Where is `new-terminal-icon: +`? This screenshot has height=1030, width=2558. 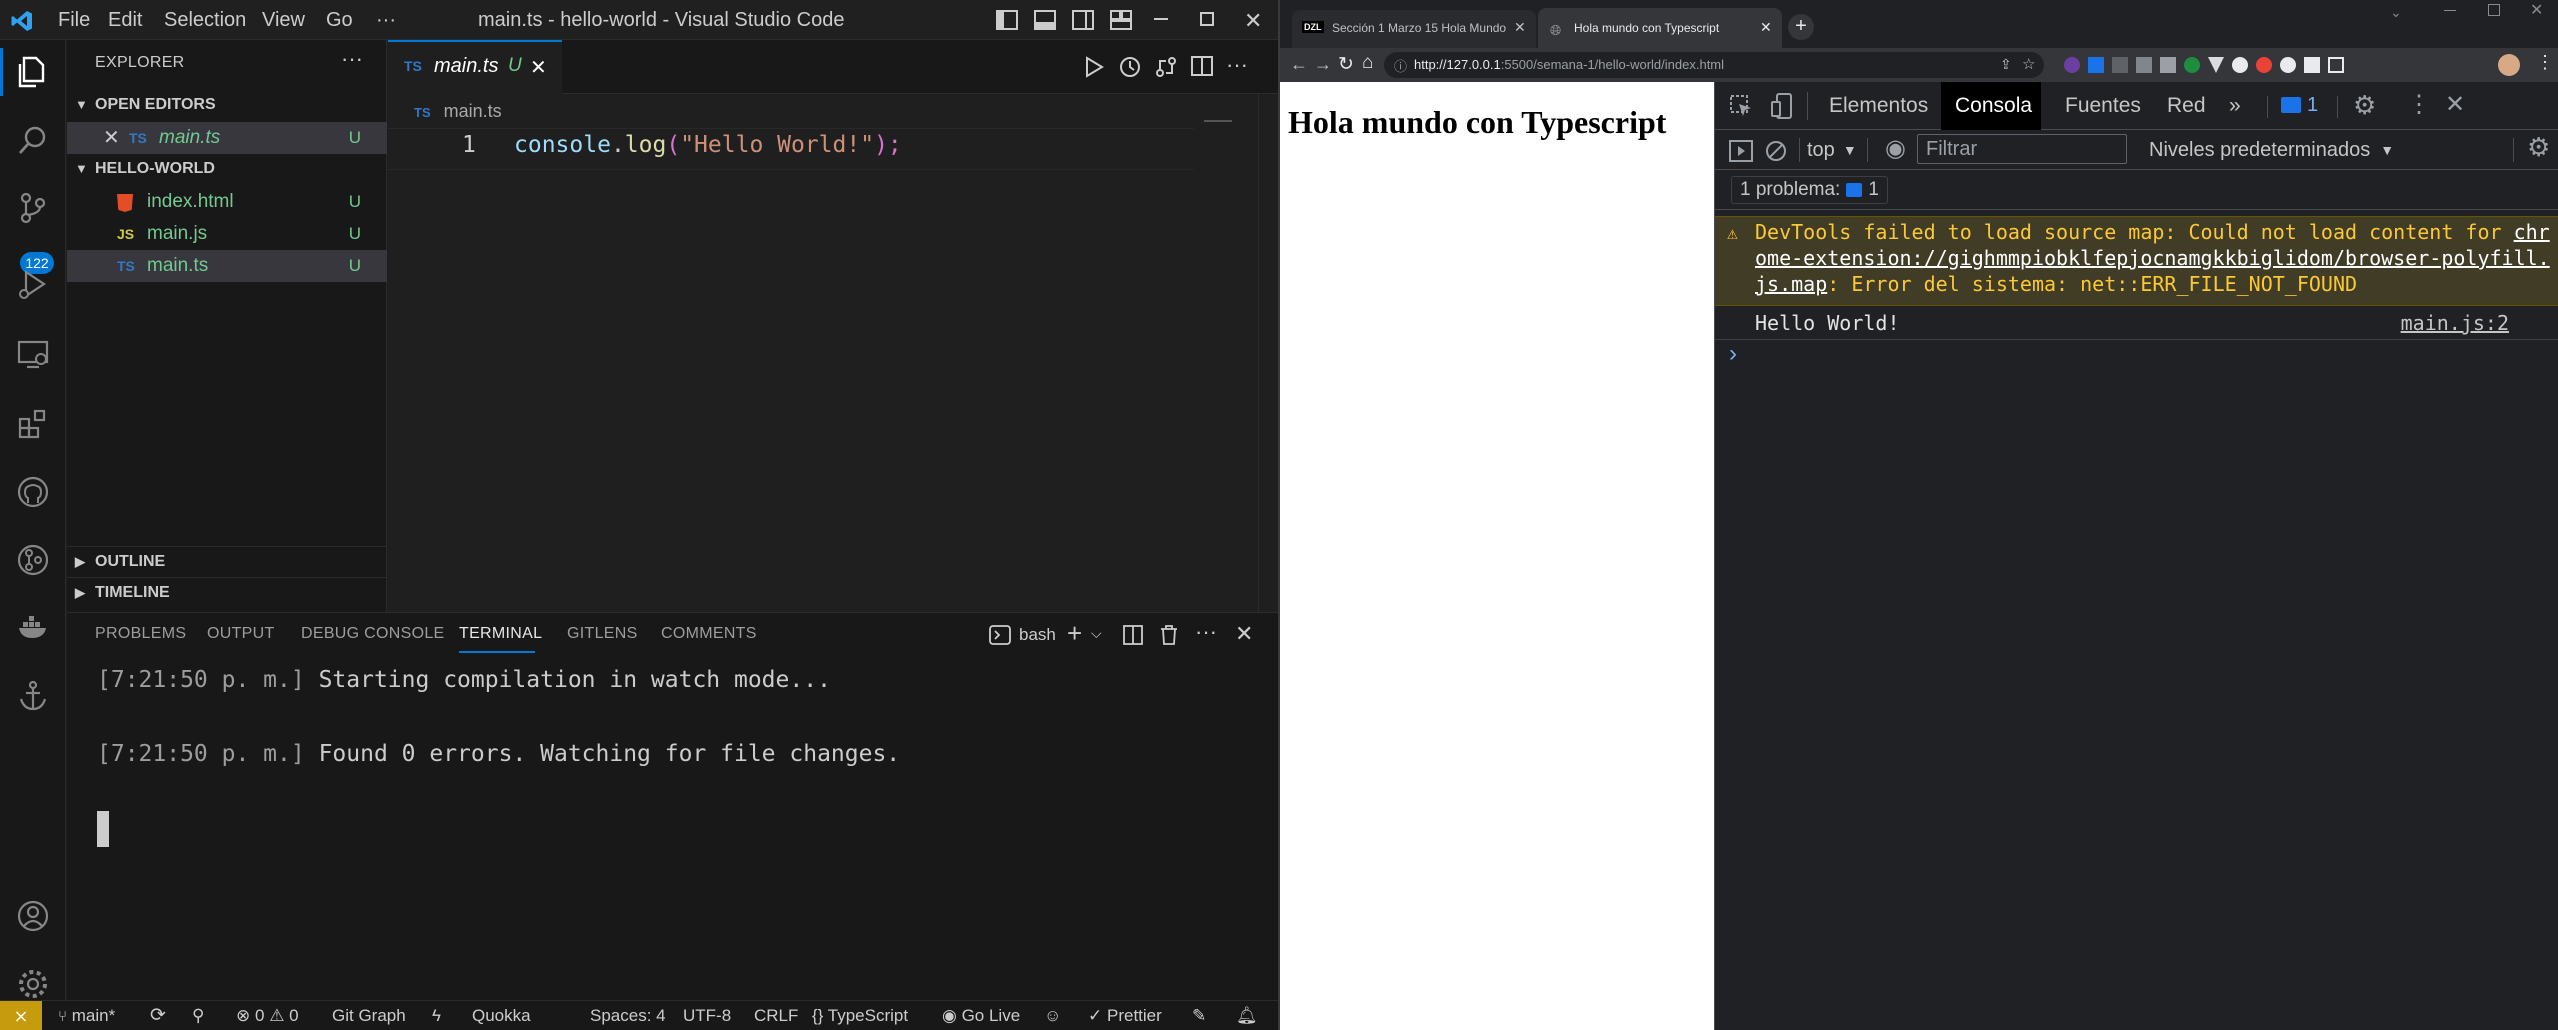 new-terminal-icon: + is located at coordinates (1074, 633).